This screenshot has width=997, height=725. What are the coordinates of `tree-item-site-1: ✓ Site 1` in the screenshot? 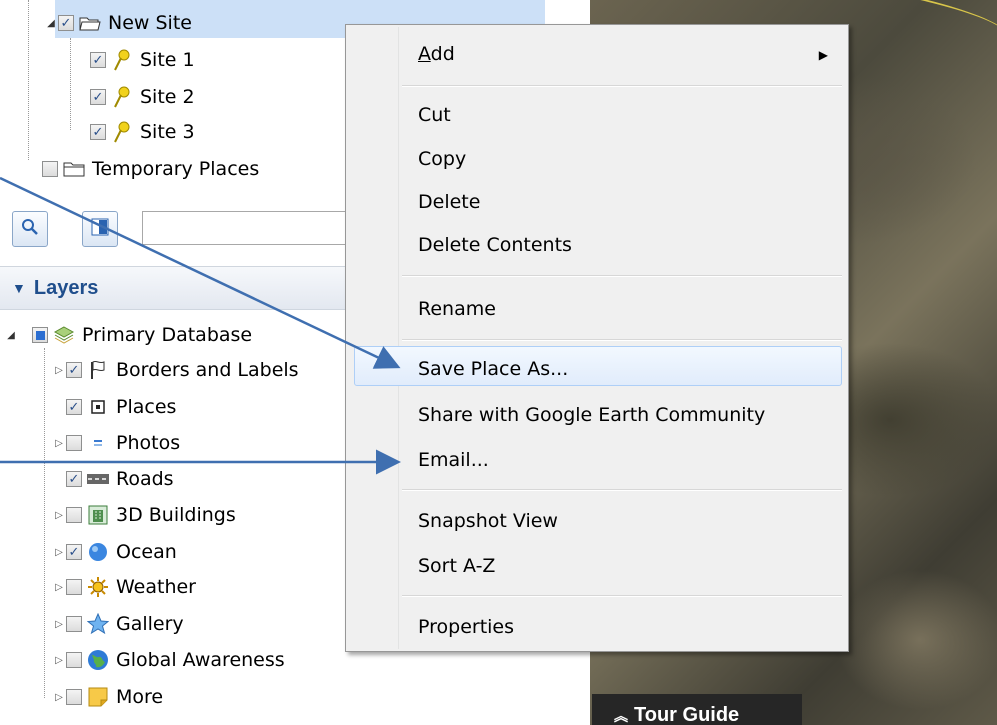 It's located at (142, 60).